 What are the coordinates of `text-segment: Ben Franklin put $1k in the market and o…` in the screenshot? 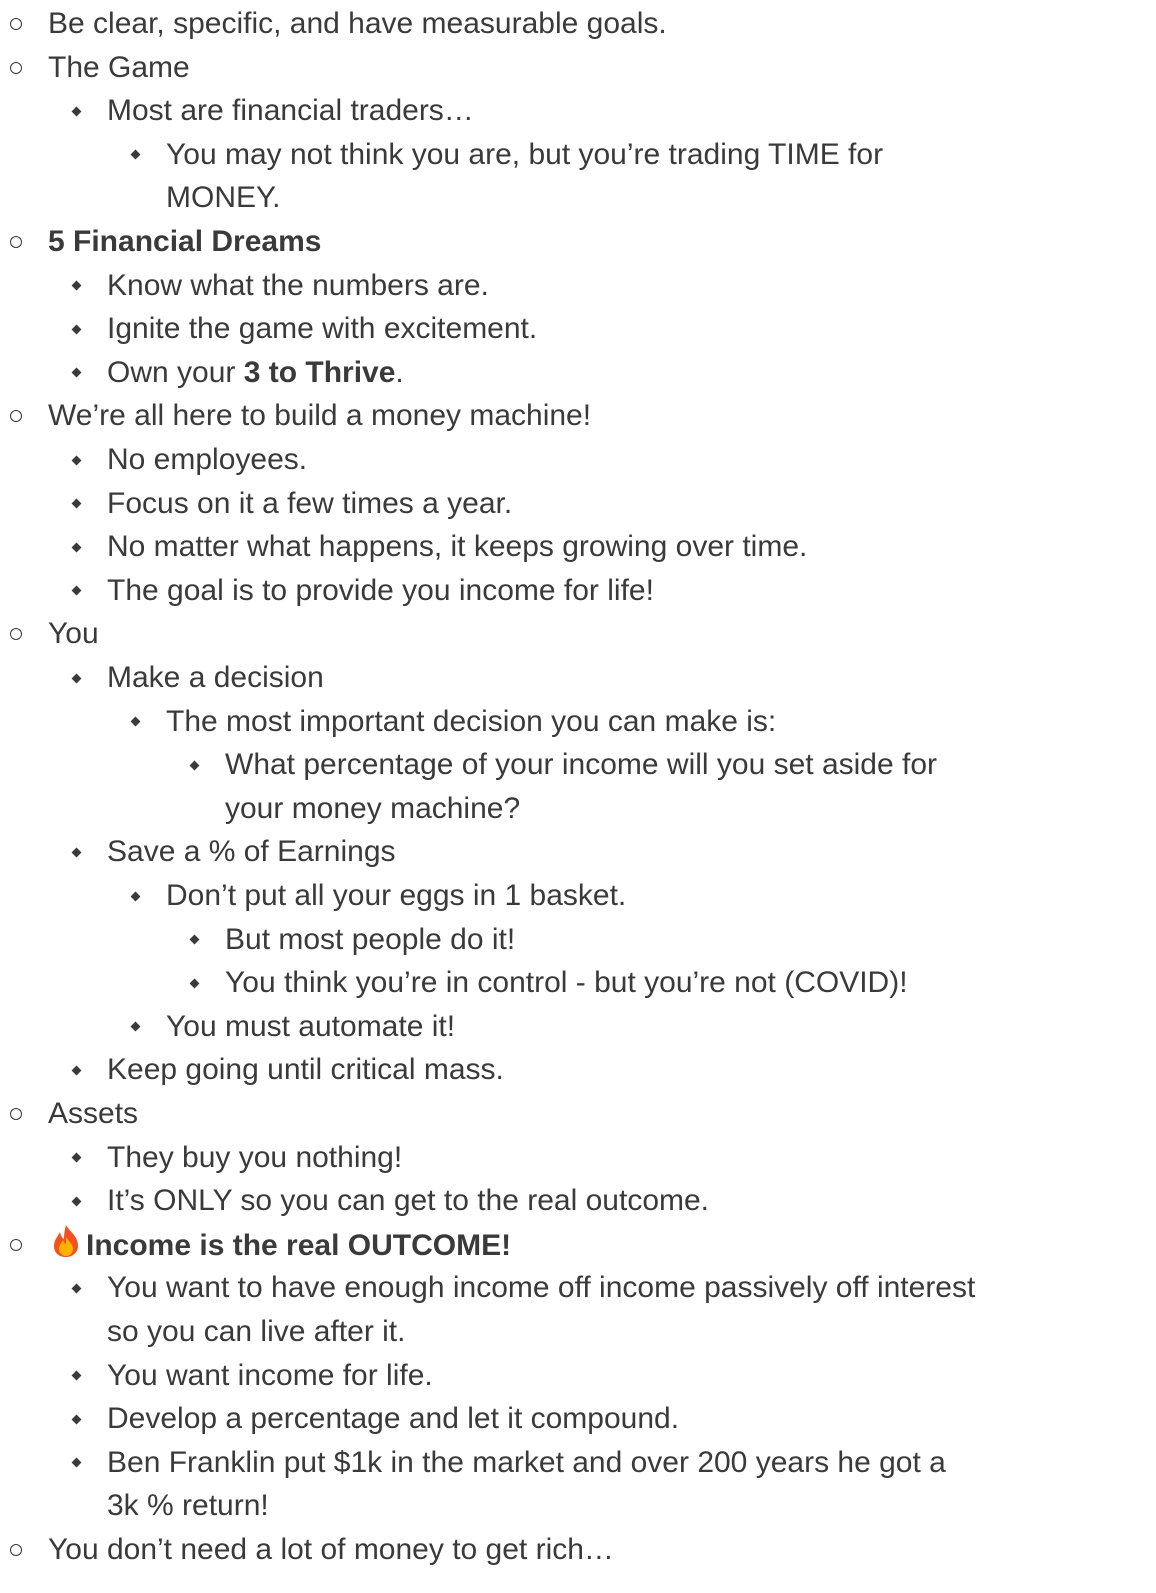 It's located at (526, 1462).